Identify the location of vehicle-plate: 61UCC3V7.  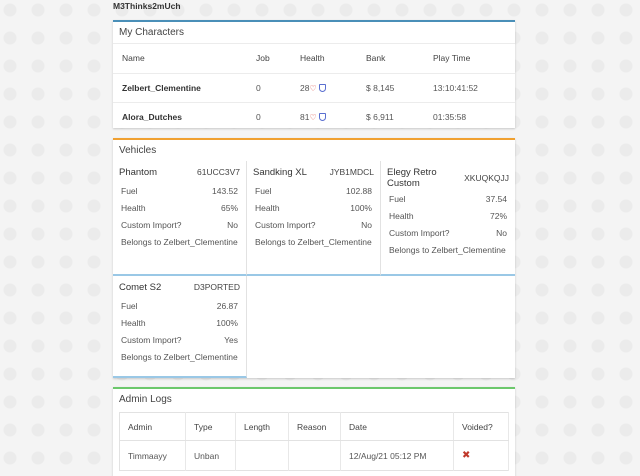
(218, 172).